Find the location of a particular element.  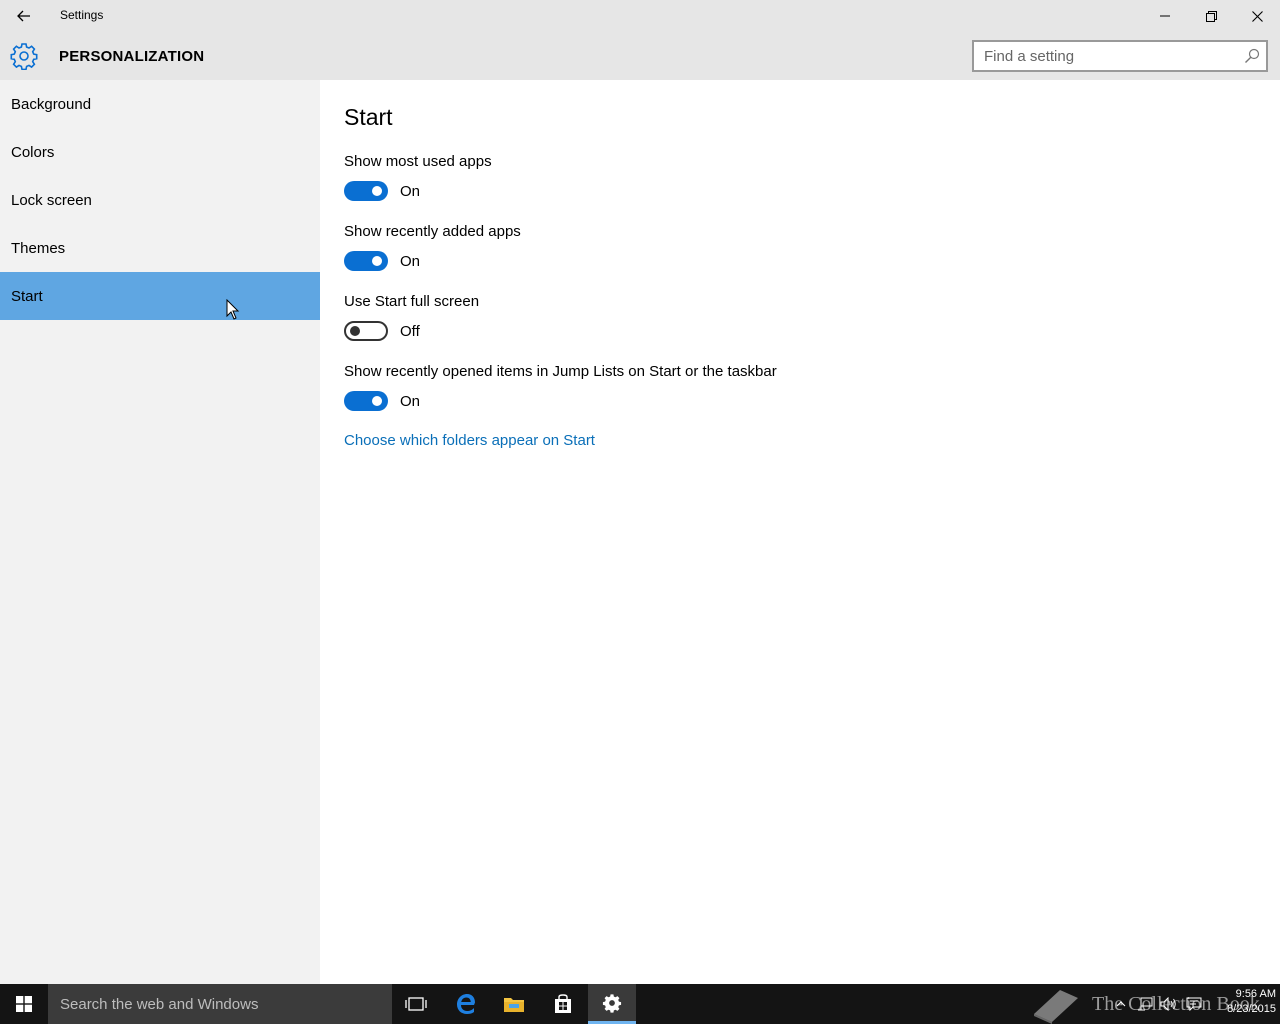

network-tray-button is located at coordinates (1145, 1004).